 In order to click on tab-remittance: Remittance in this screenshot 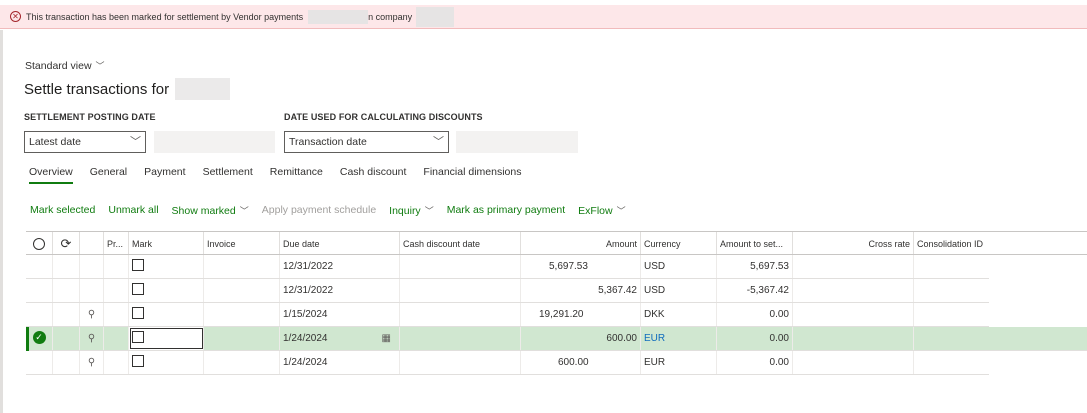, I will do `click(296, 175)`.